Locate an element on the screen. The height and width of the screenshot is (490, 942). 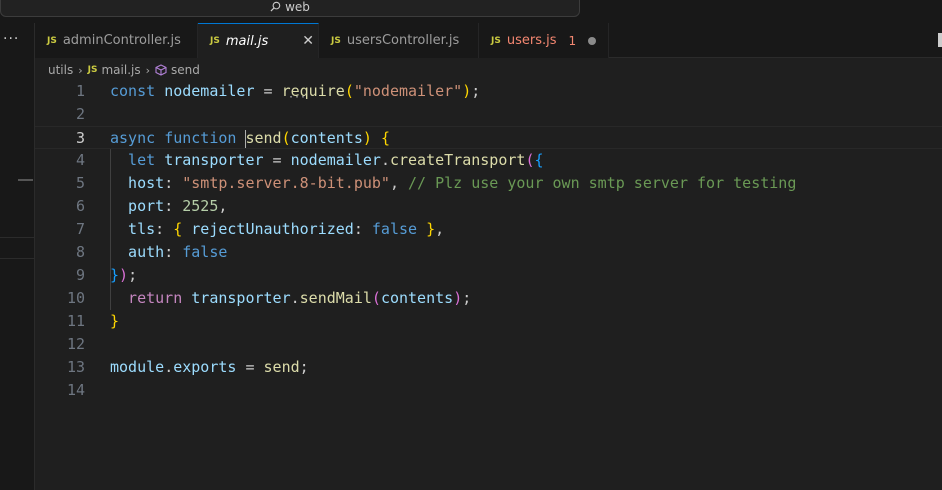
line-number: 5 is located at coordinates (80, 183).